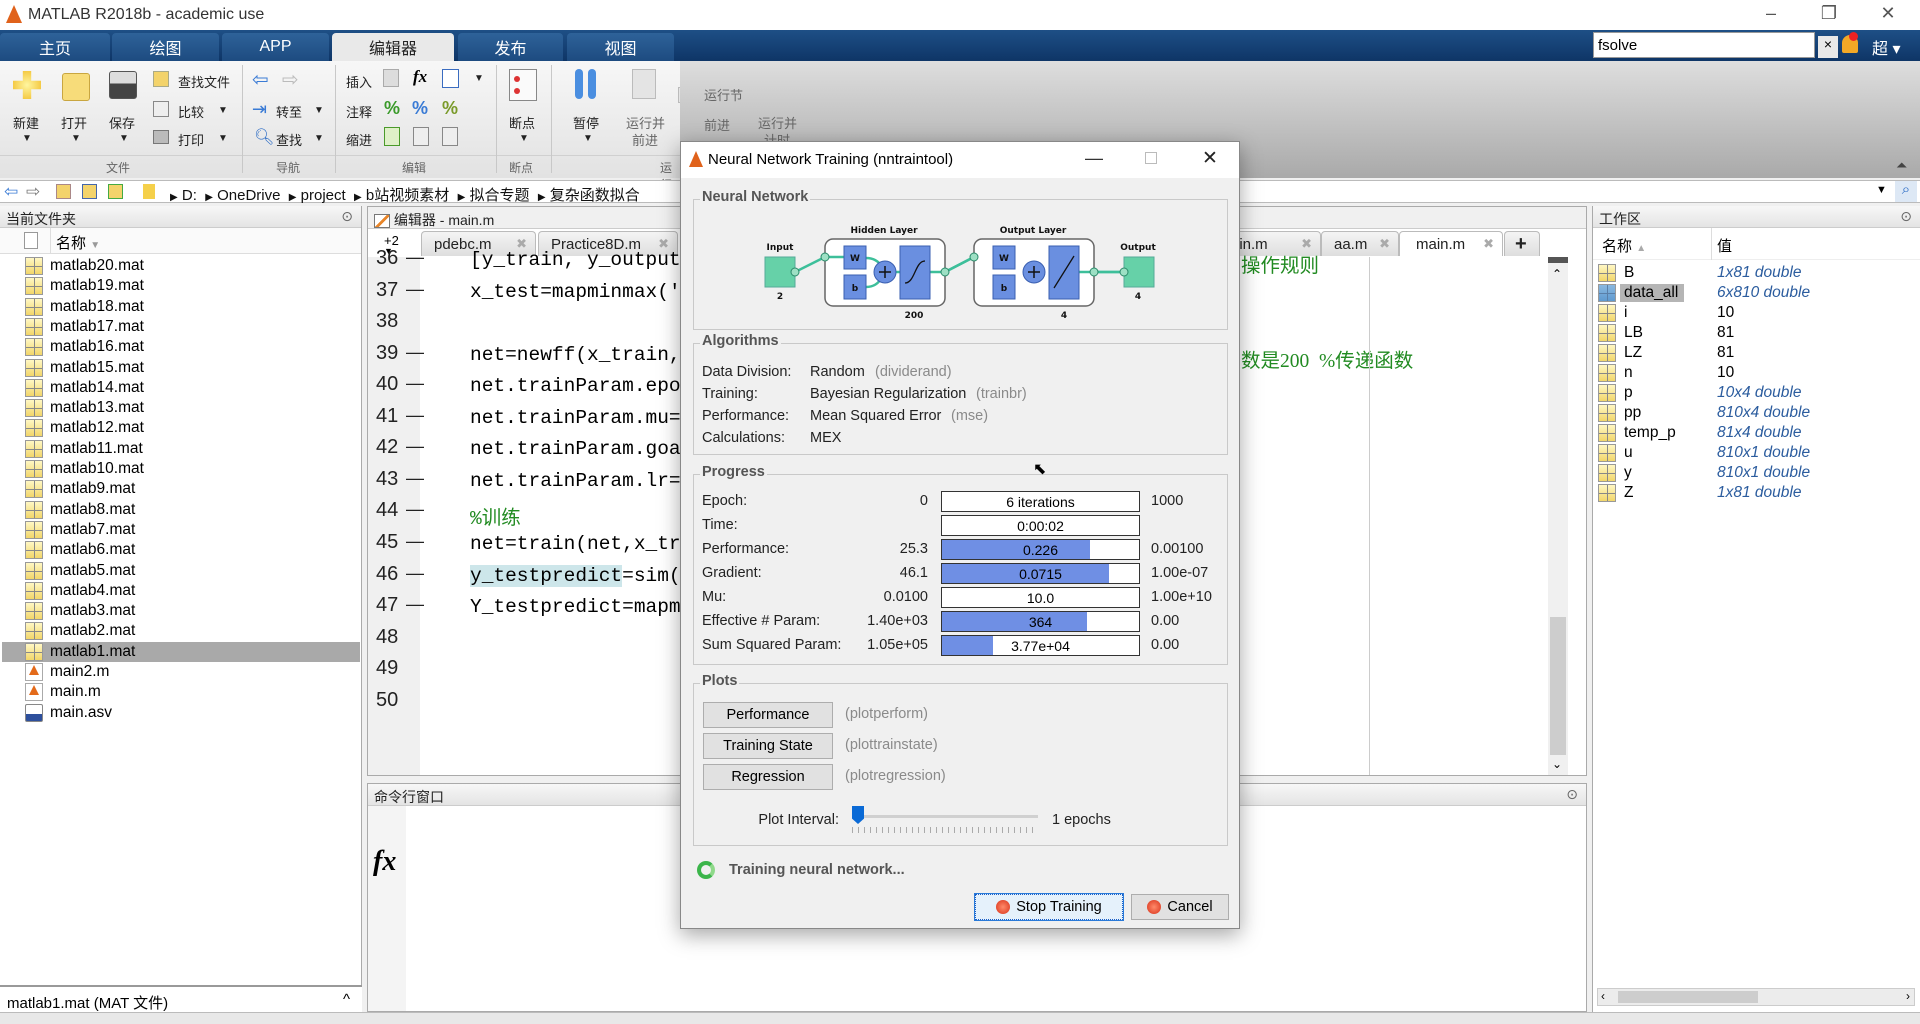 The image size is (1920, 1024). I want to click on stop-training-button: Stop Training, so click(1049, 907).